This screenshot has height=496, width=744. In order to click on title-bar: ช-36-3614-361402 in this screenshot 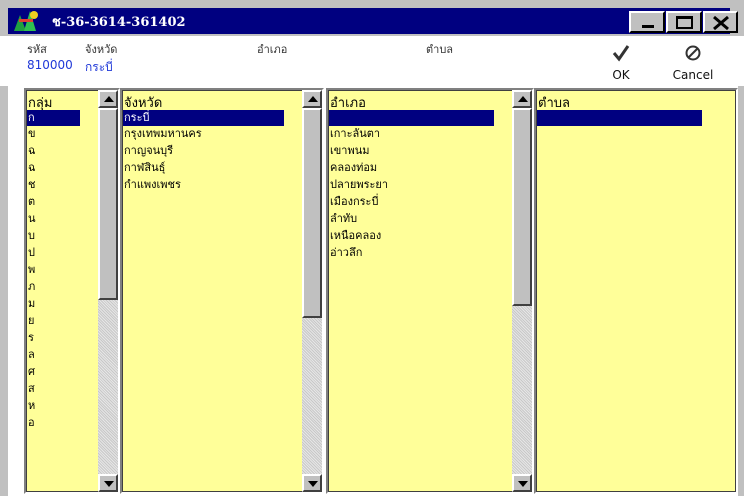, I will do `click(373, 21)`.